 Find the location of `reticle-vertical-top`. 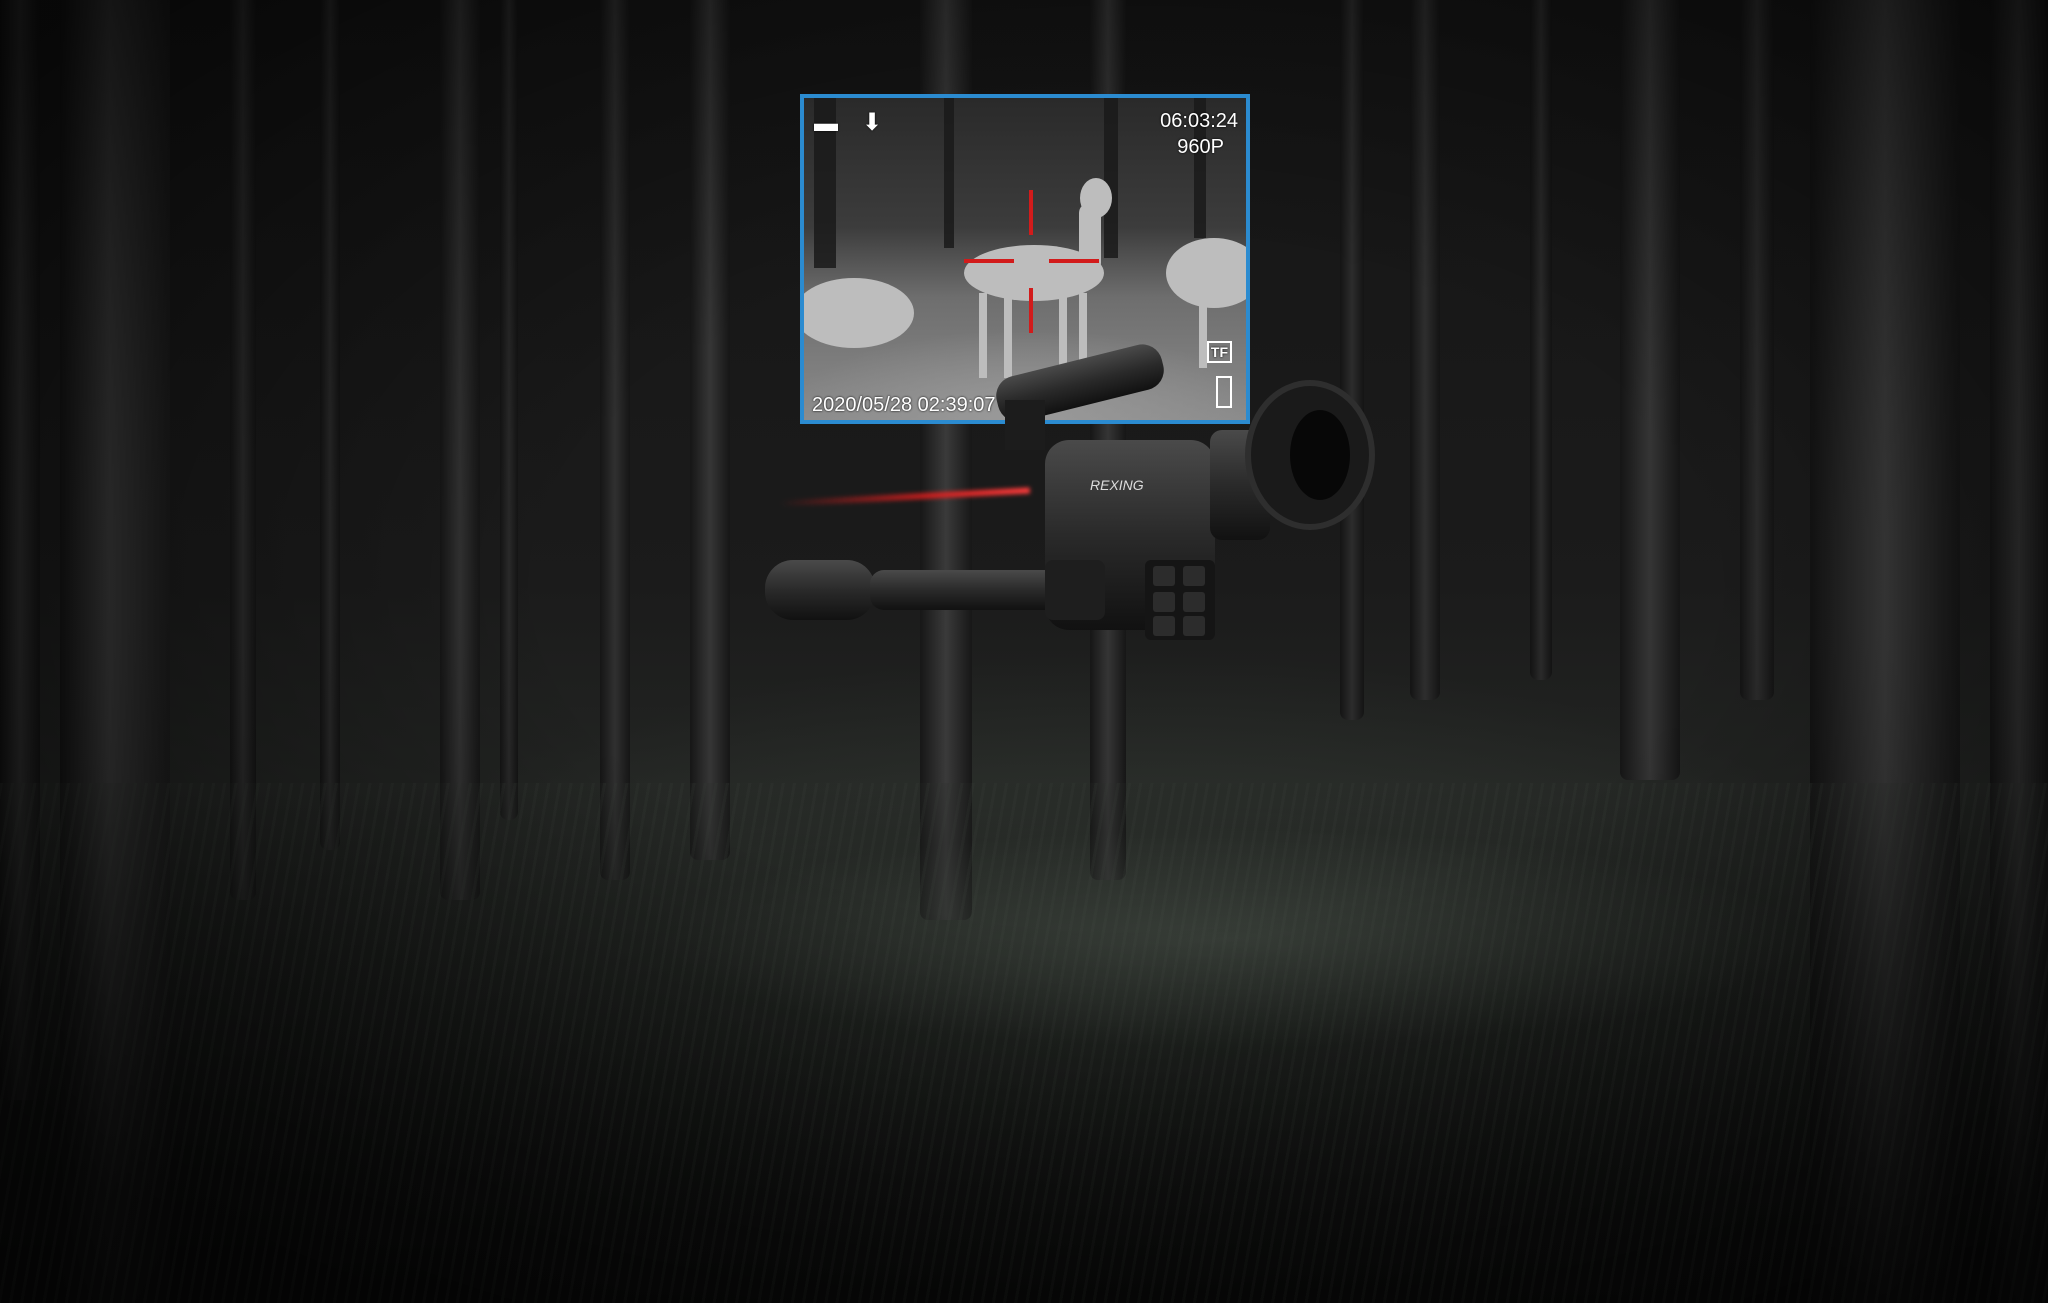

reticle-vertical-top is located at coordinates (1031, 212).